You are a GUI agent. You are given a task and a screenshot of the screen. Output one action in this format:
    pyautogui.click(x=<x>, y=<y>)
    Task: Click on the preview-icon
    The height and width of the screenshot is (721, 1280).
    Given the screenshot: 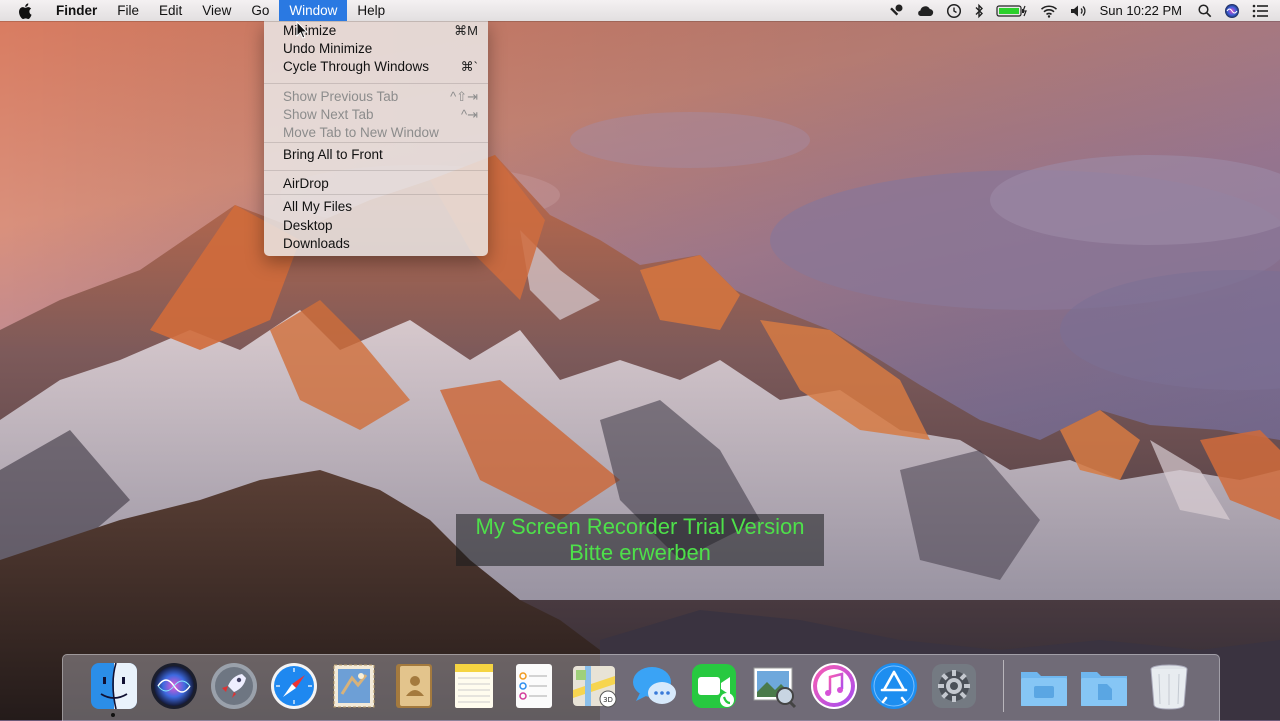 What is the action you would take?
    pyautogui.click(x=774, y=686)
    